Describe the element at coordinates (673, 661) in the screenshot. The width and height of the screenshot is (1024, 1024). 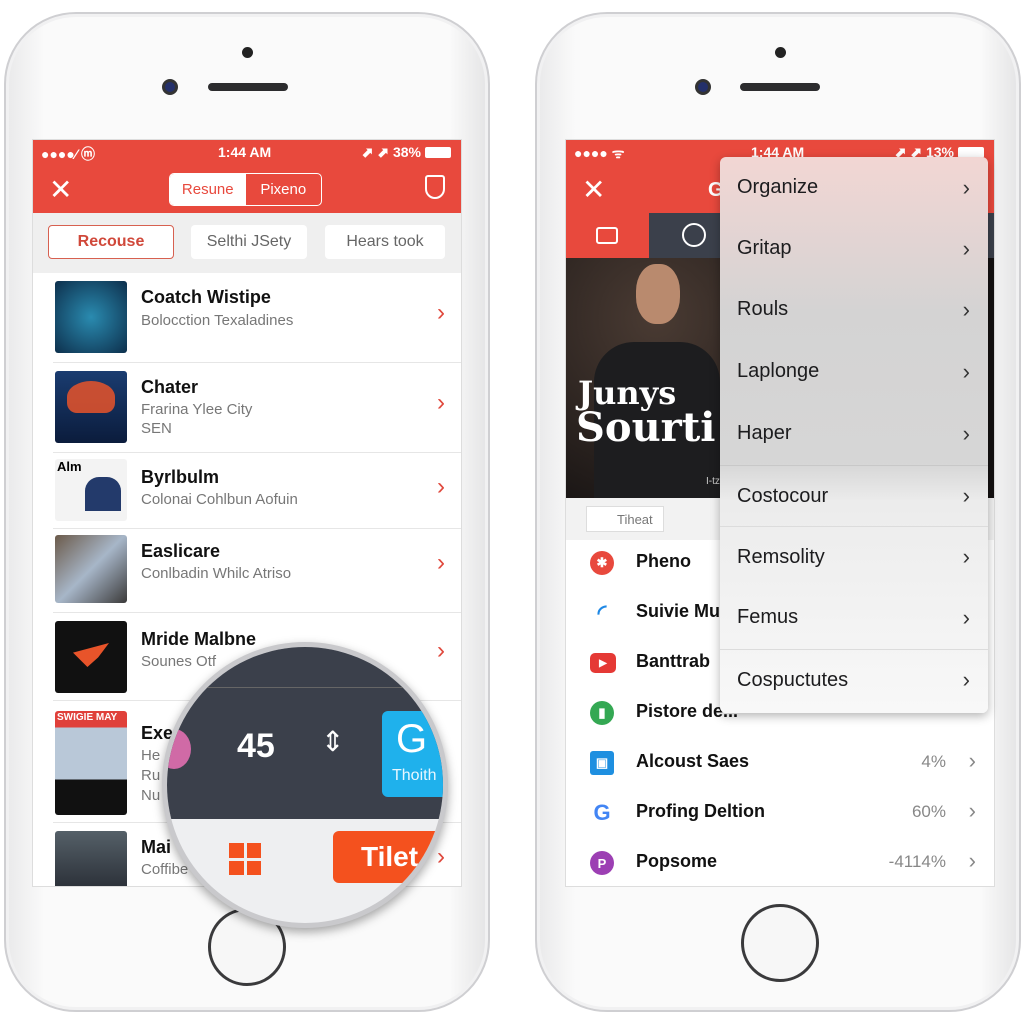
I see `item-title: Banttrab` at that location.